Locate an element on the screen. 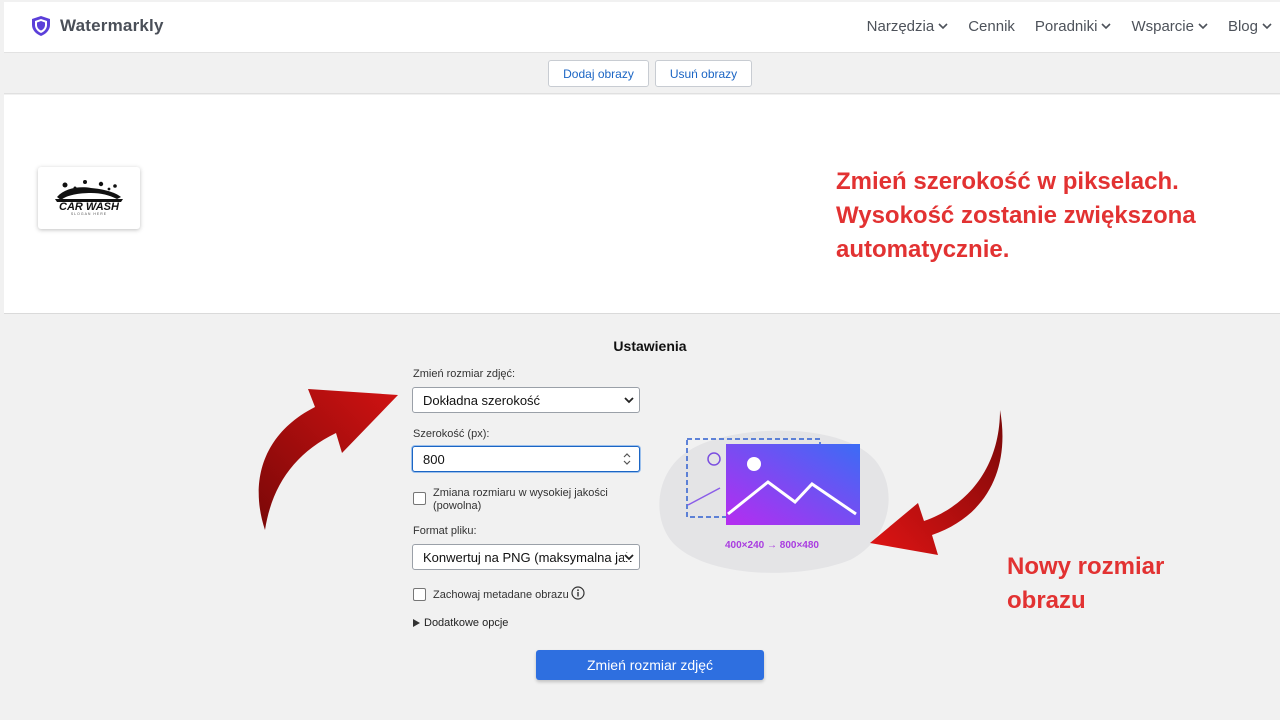  main-nav: Narzędzia Cennik Poradniki Wsparcie Blog is located at coordinates (1069, 26).